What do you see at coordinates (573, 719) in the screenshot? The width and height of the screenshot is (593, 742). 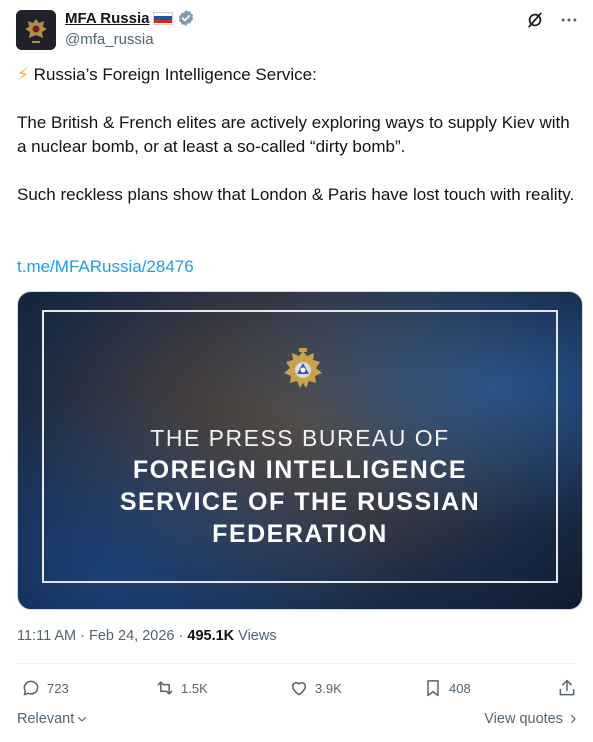 I see `chevron-right-icon` at bounding box center [573, 719].